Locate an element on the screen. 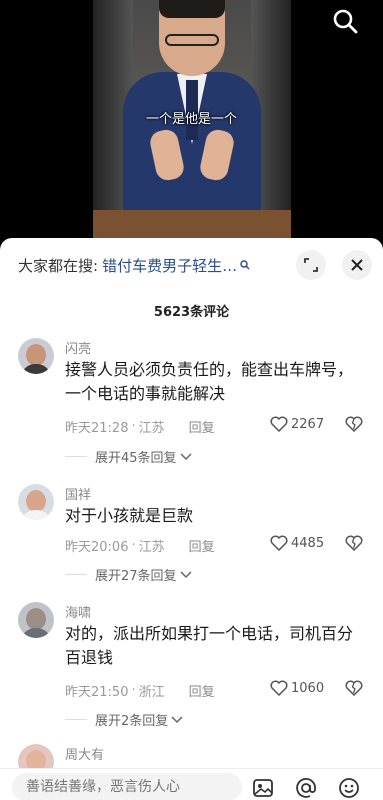 Image resolution: width=383 pixels, height=800 pixels. comment-input is located at coordinates (127, 786).